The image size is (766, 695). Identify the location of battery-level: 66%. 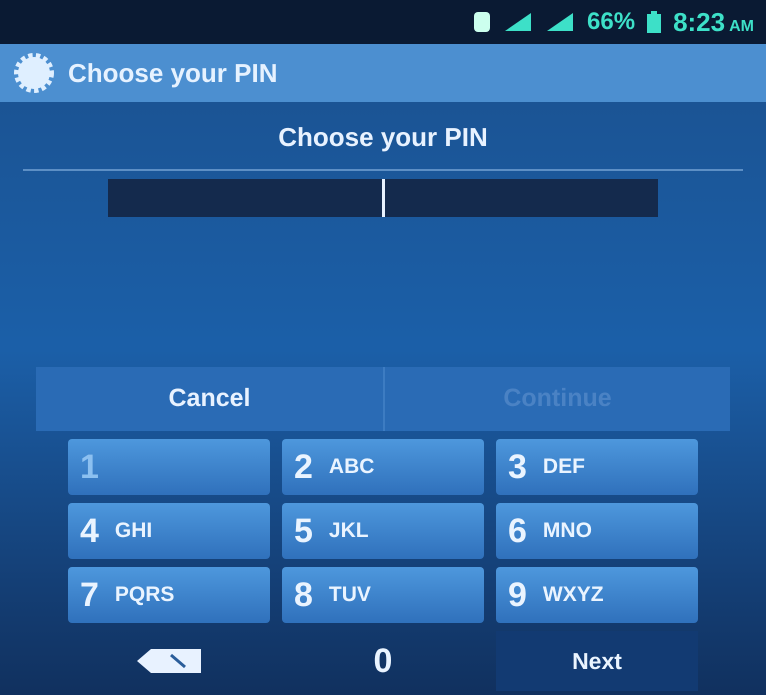
(611, 22).